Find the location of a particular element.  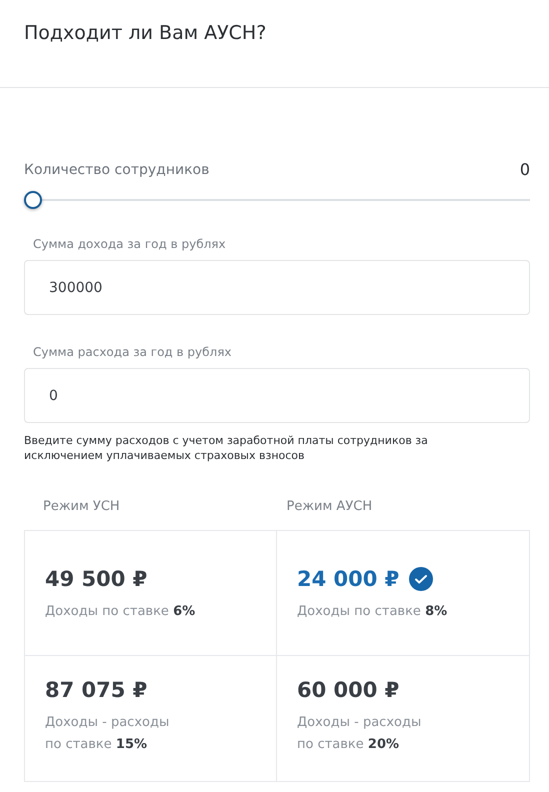

input-field: 0 is located at coordinates (277, 395).